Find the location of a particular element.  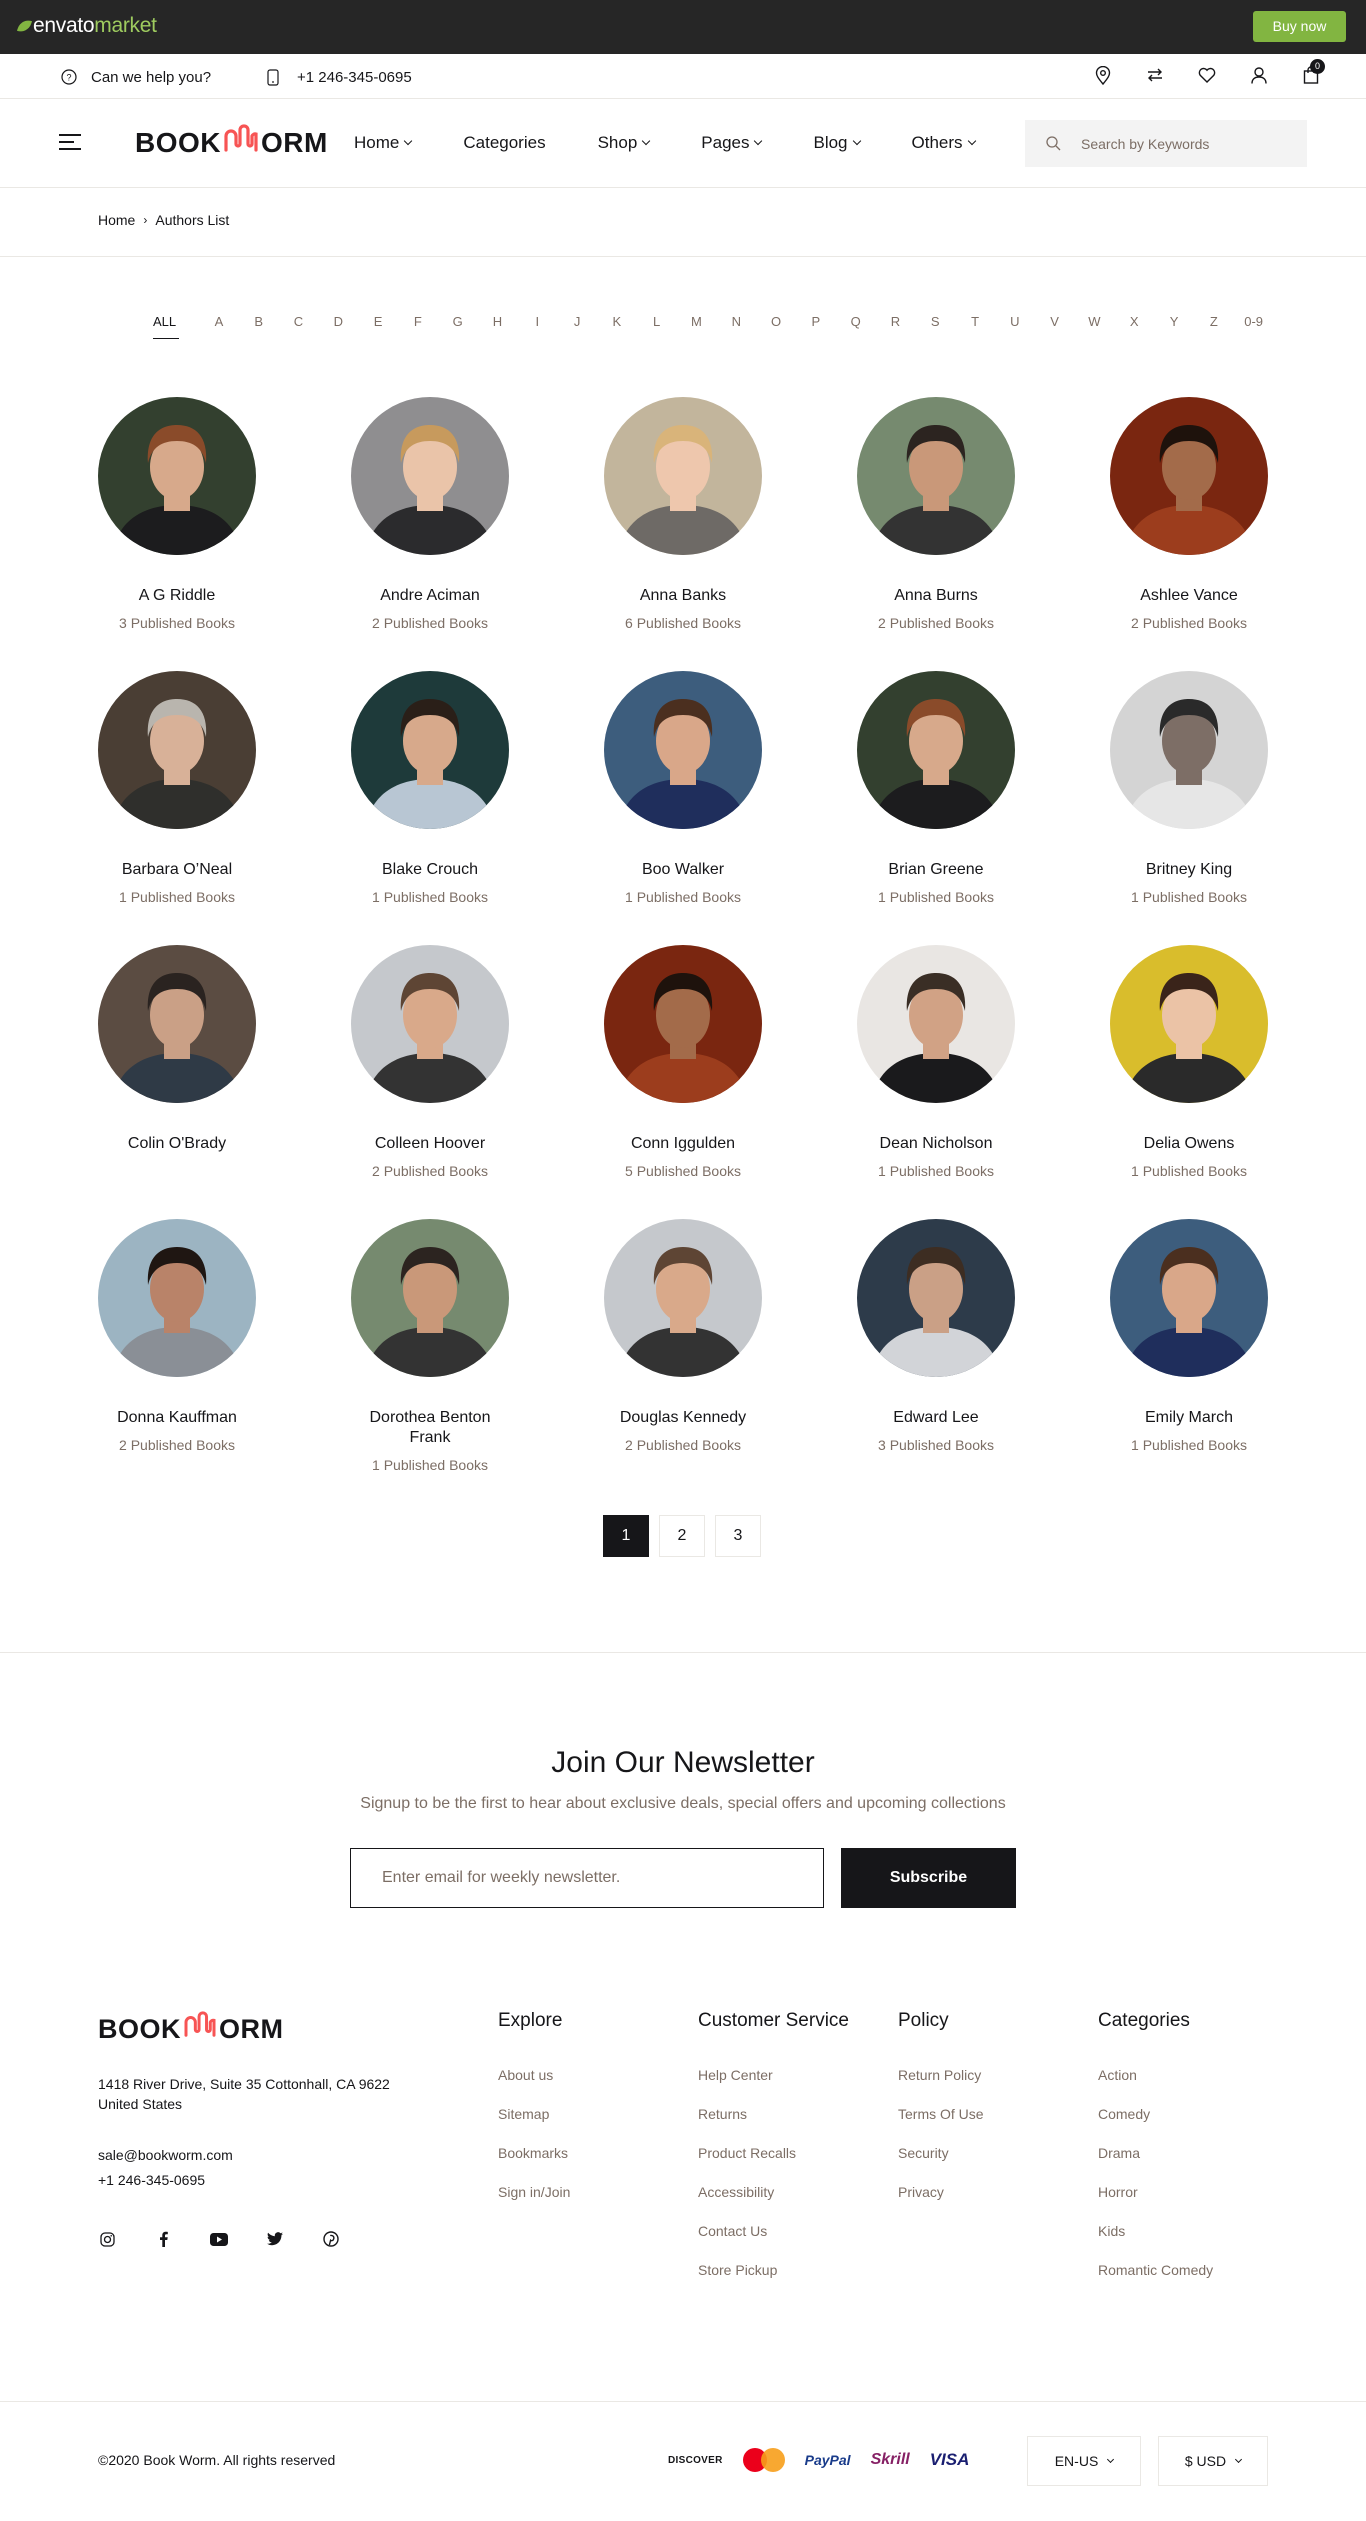

footer-link: Accessibility is located at coordinates (773, 2192).